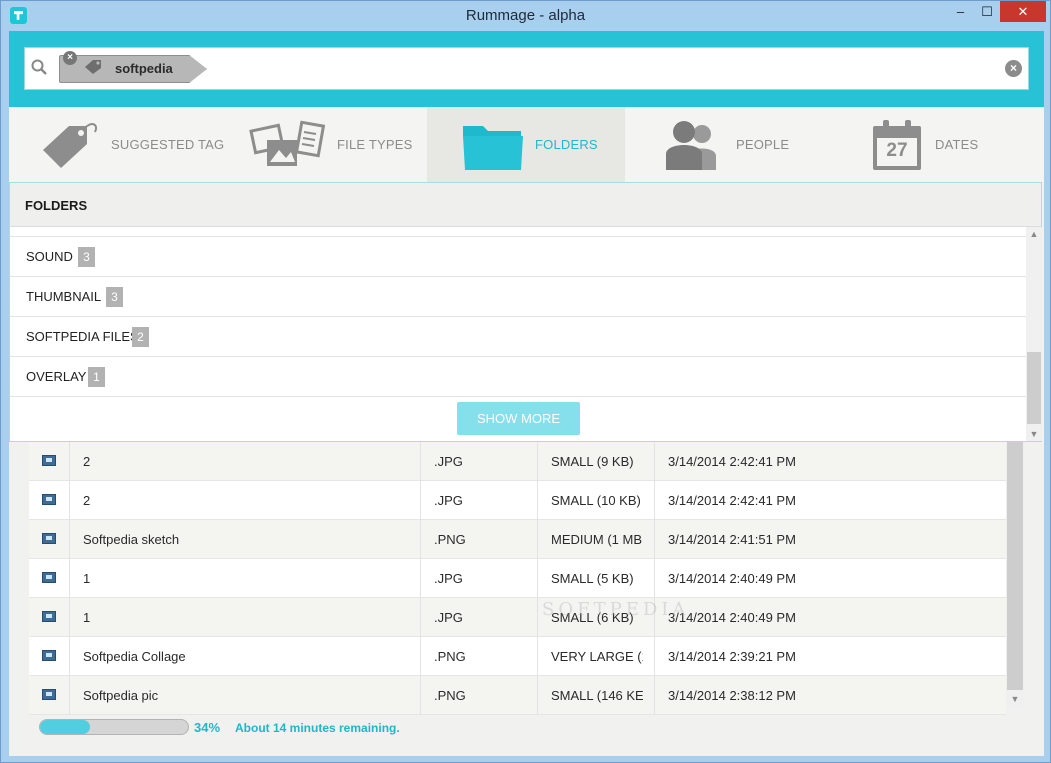 Image resolution: width=1051 pixels, height=763 pixels. Describe the element at coordinates (144, 68) in the screenshot. I see `search-tag-label: softpedia` at that location.